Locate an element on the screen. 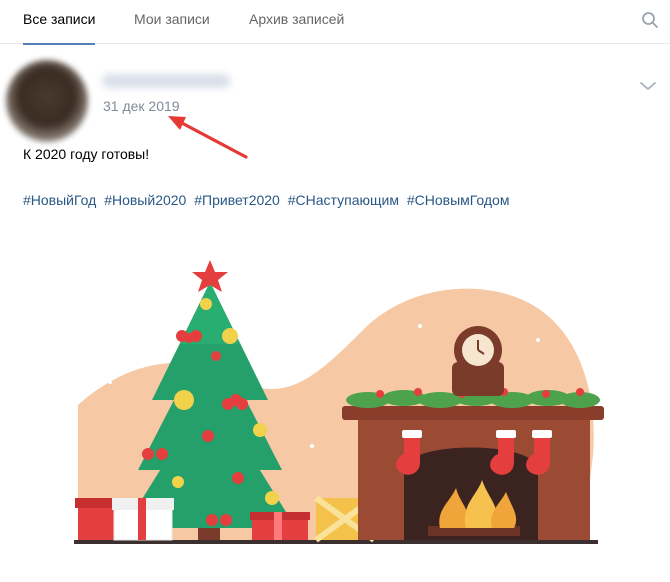 The height and width of the screenshot is (582, 670). hashtag-link: #СНаступающим is located at coordinates (343, 200).